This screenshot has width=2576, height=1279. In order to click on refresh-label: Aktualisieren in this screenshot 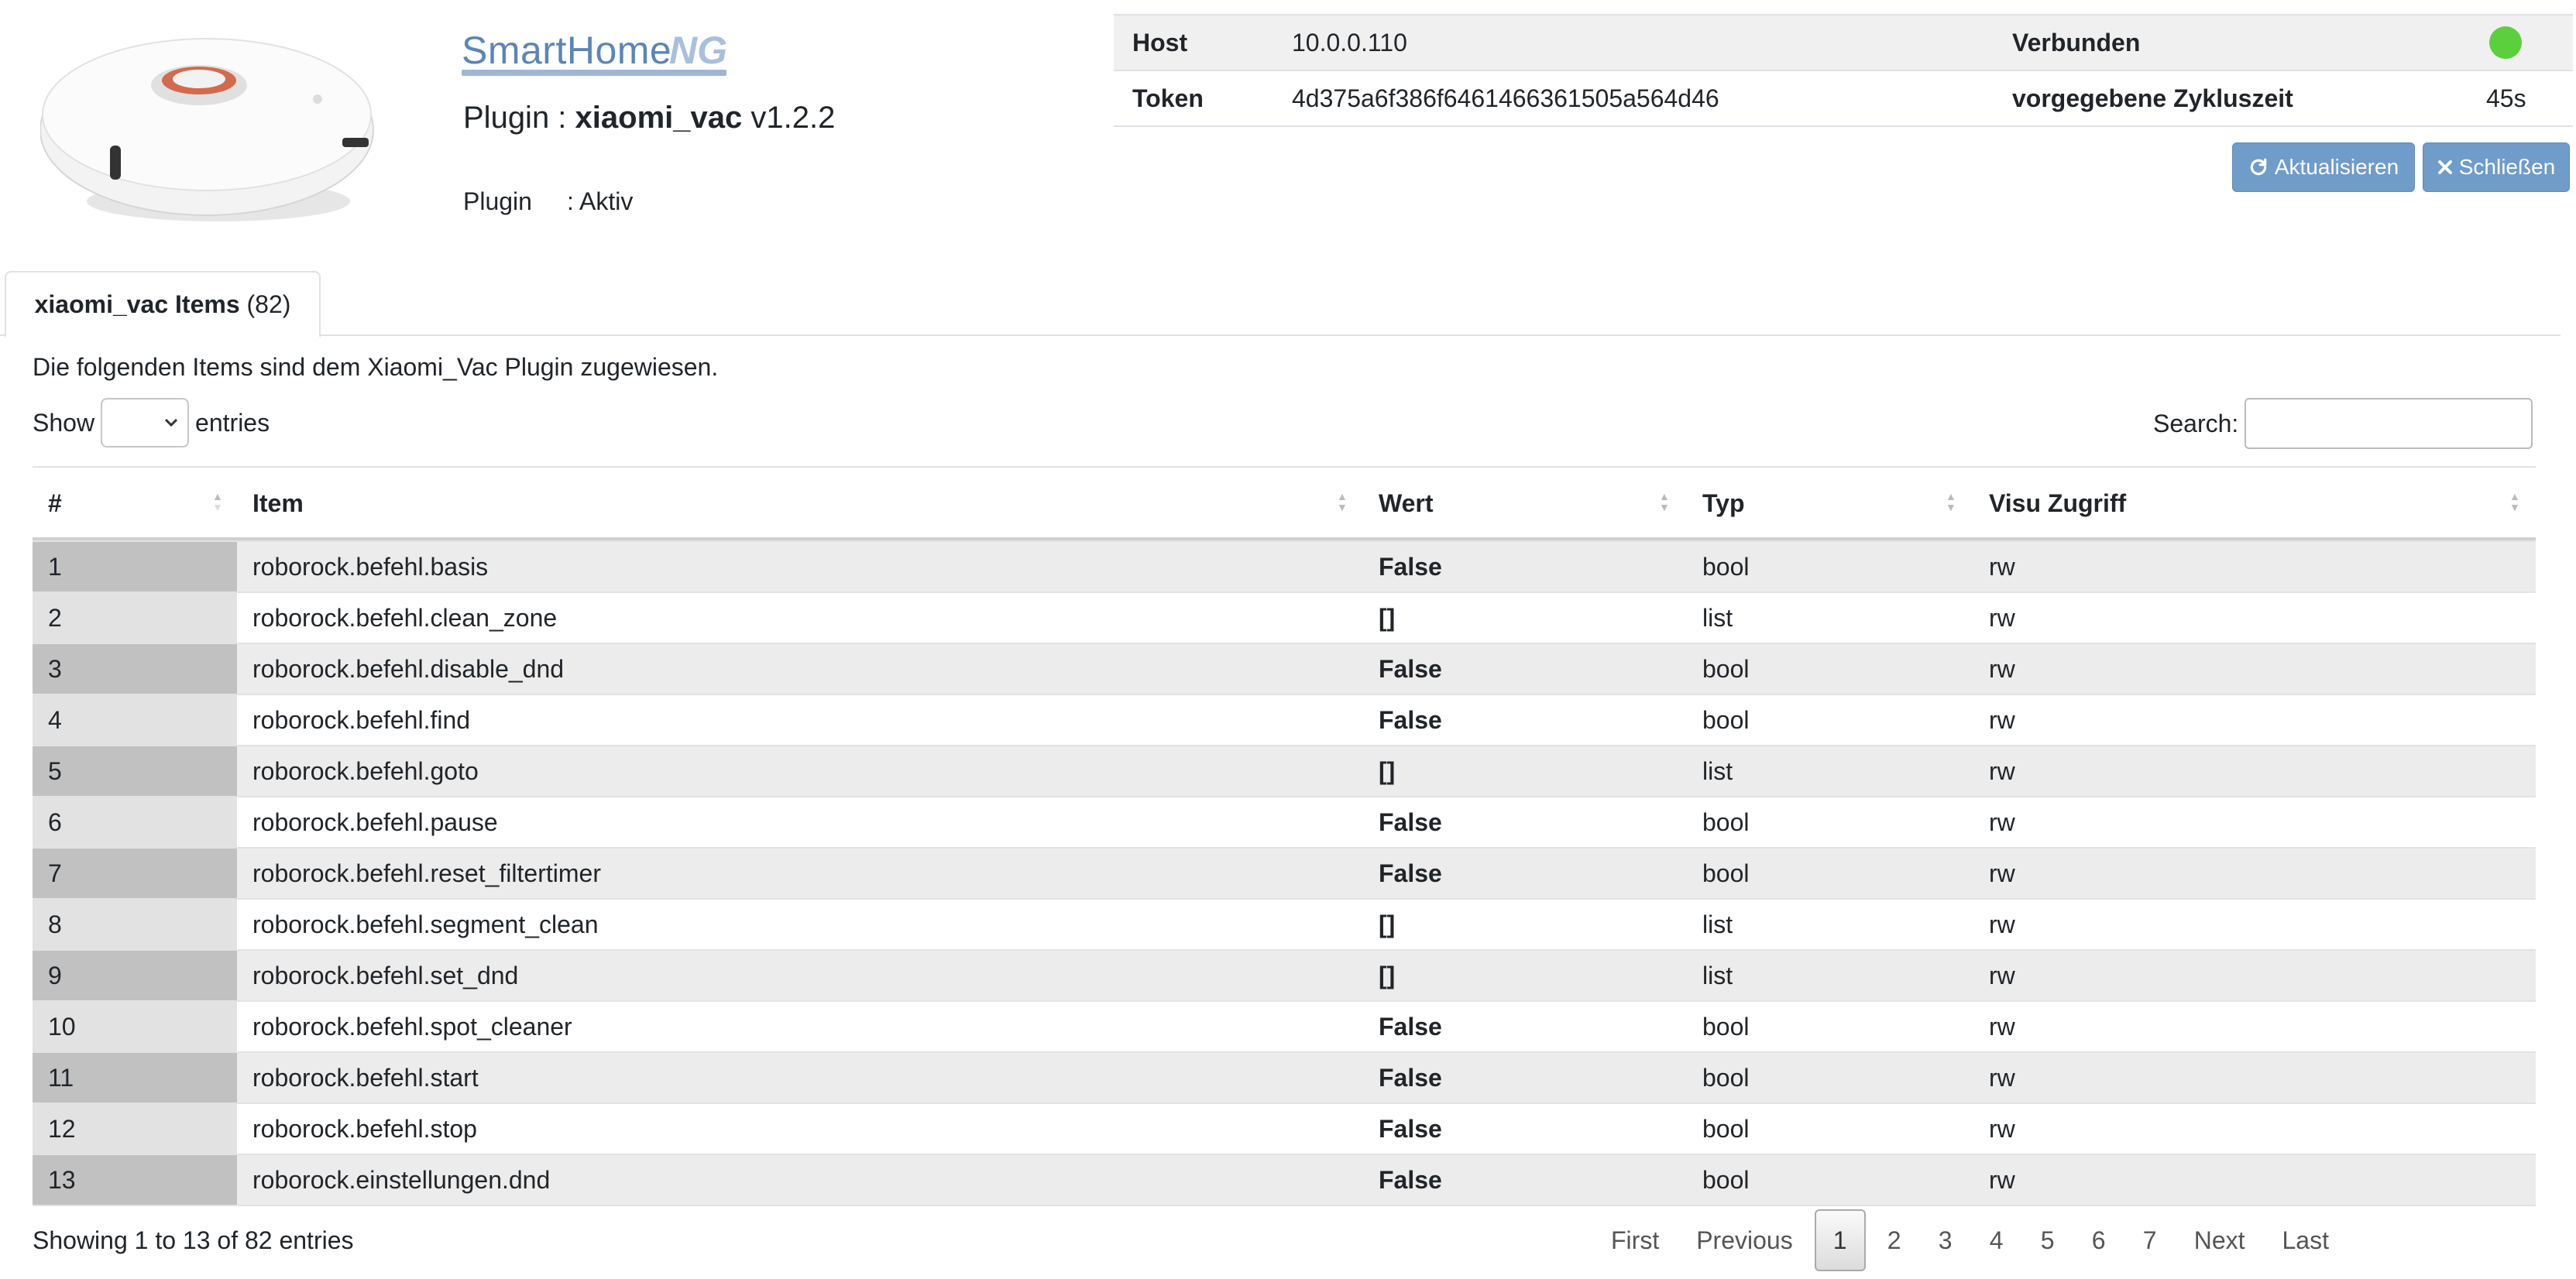, I will do `click(2336, 167)`.